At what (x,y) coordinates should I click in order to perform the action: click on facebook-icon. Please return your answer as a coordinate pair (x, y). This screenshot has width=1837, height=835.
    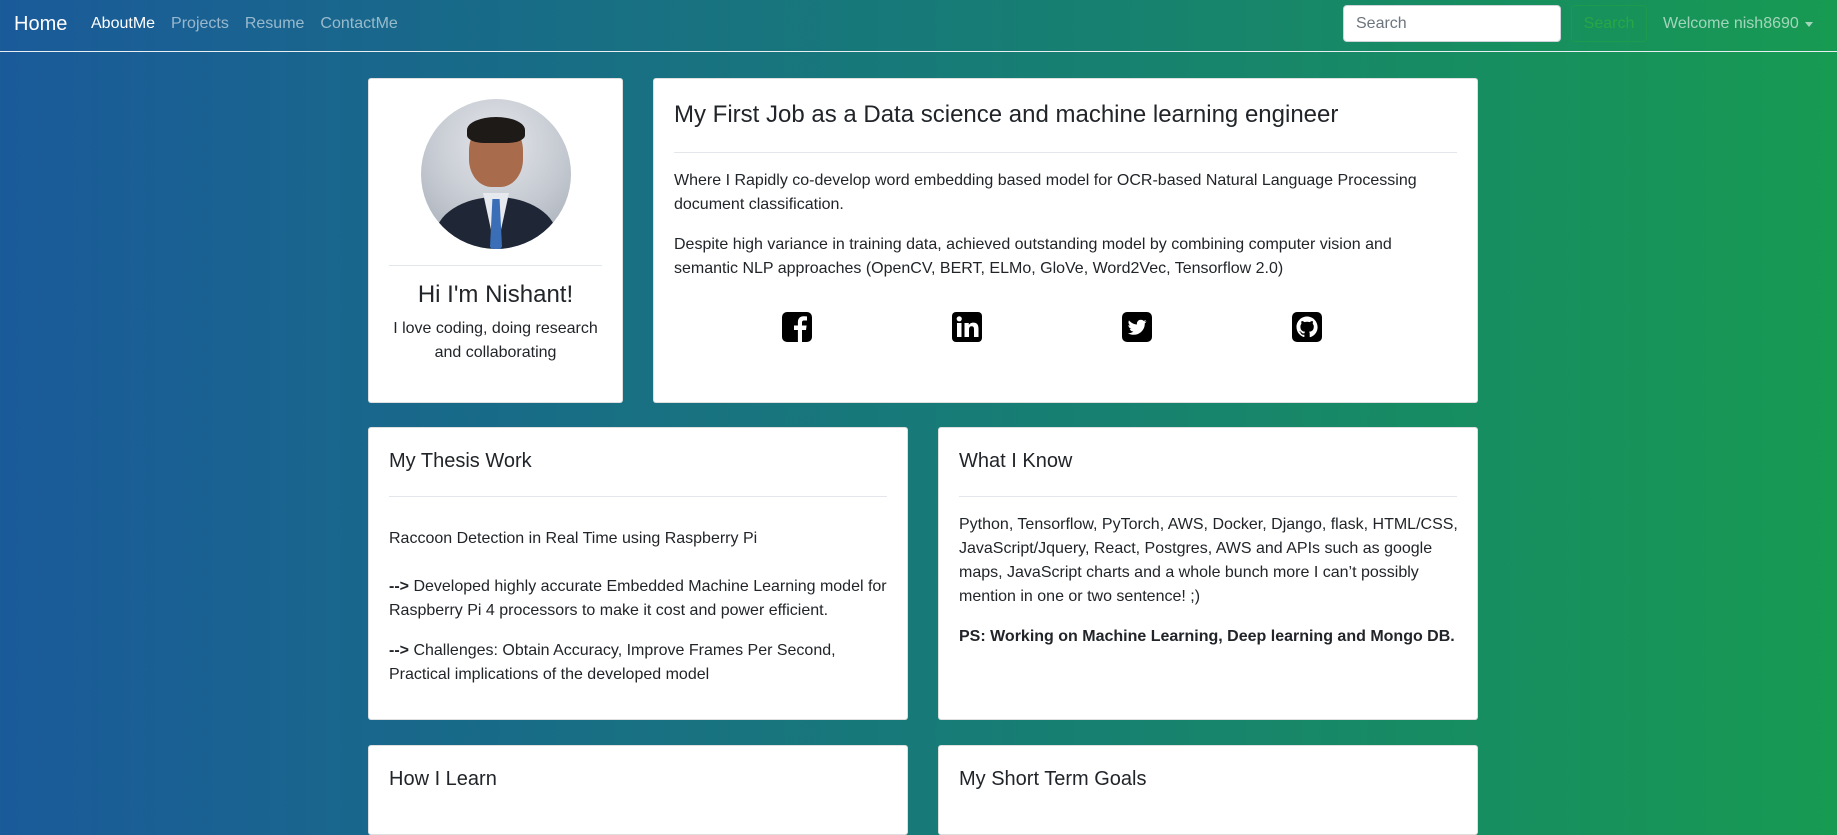
    Looking at the image, I should click on (797, 327).